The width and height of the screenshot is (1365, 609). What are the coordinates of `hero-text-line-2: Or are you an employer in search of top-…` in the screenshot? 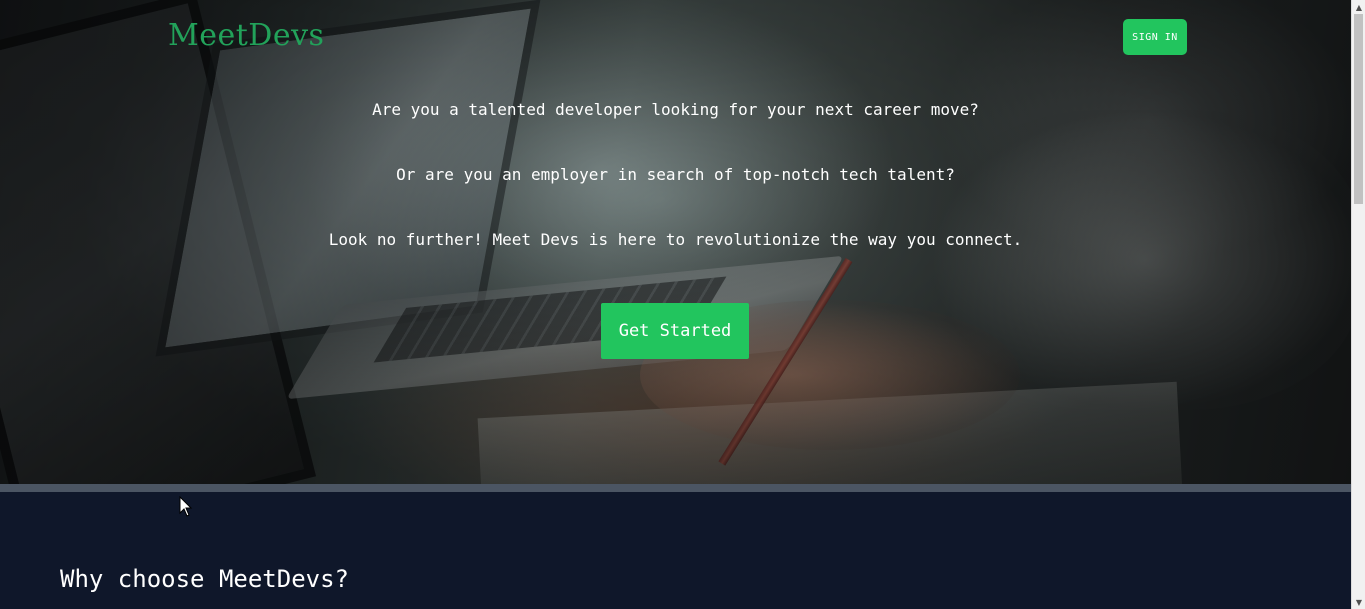 It's located at (675, 174).